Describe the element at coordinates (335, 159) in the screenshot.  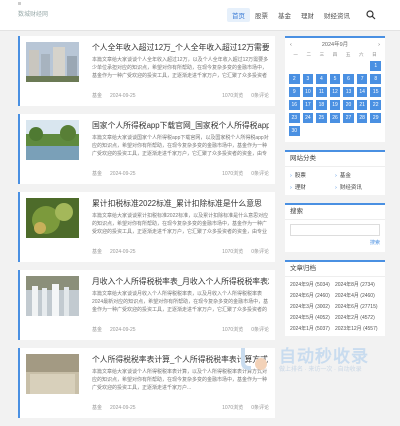
I see `category-widget-title: 网站分类` at that location.